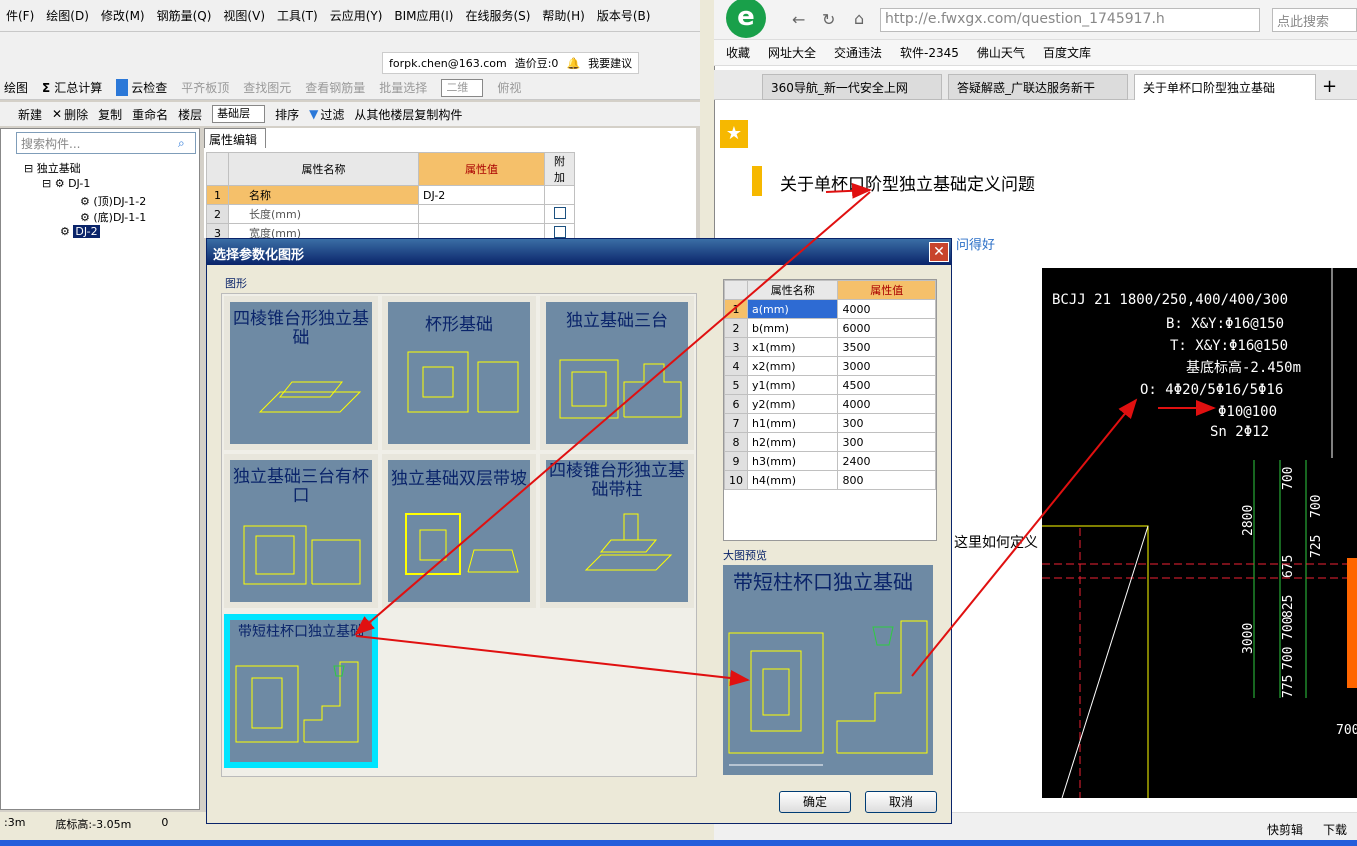 The image size is (1357, 846). What do you see at coordinates (828, 19) in the screenshot?
I see `refresh-icon: ↻` at bounding box center [828, 19].